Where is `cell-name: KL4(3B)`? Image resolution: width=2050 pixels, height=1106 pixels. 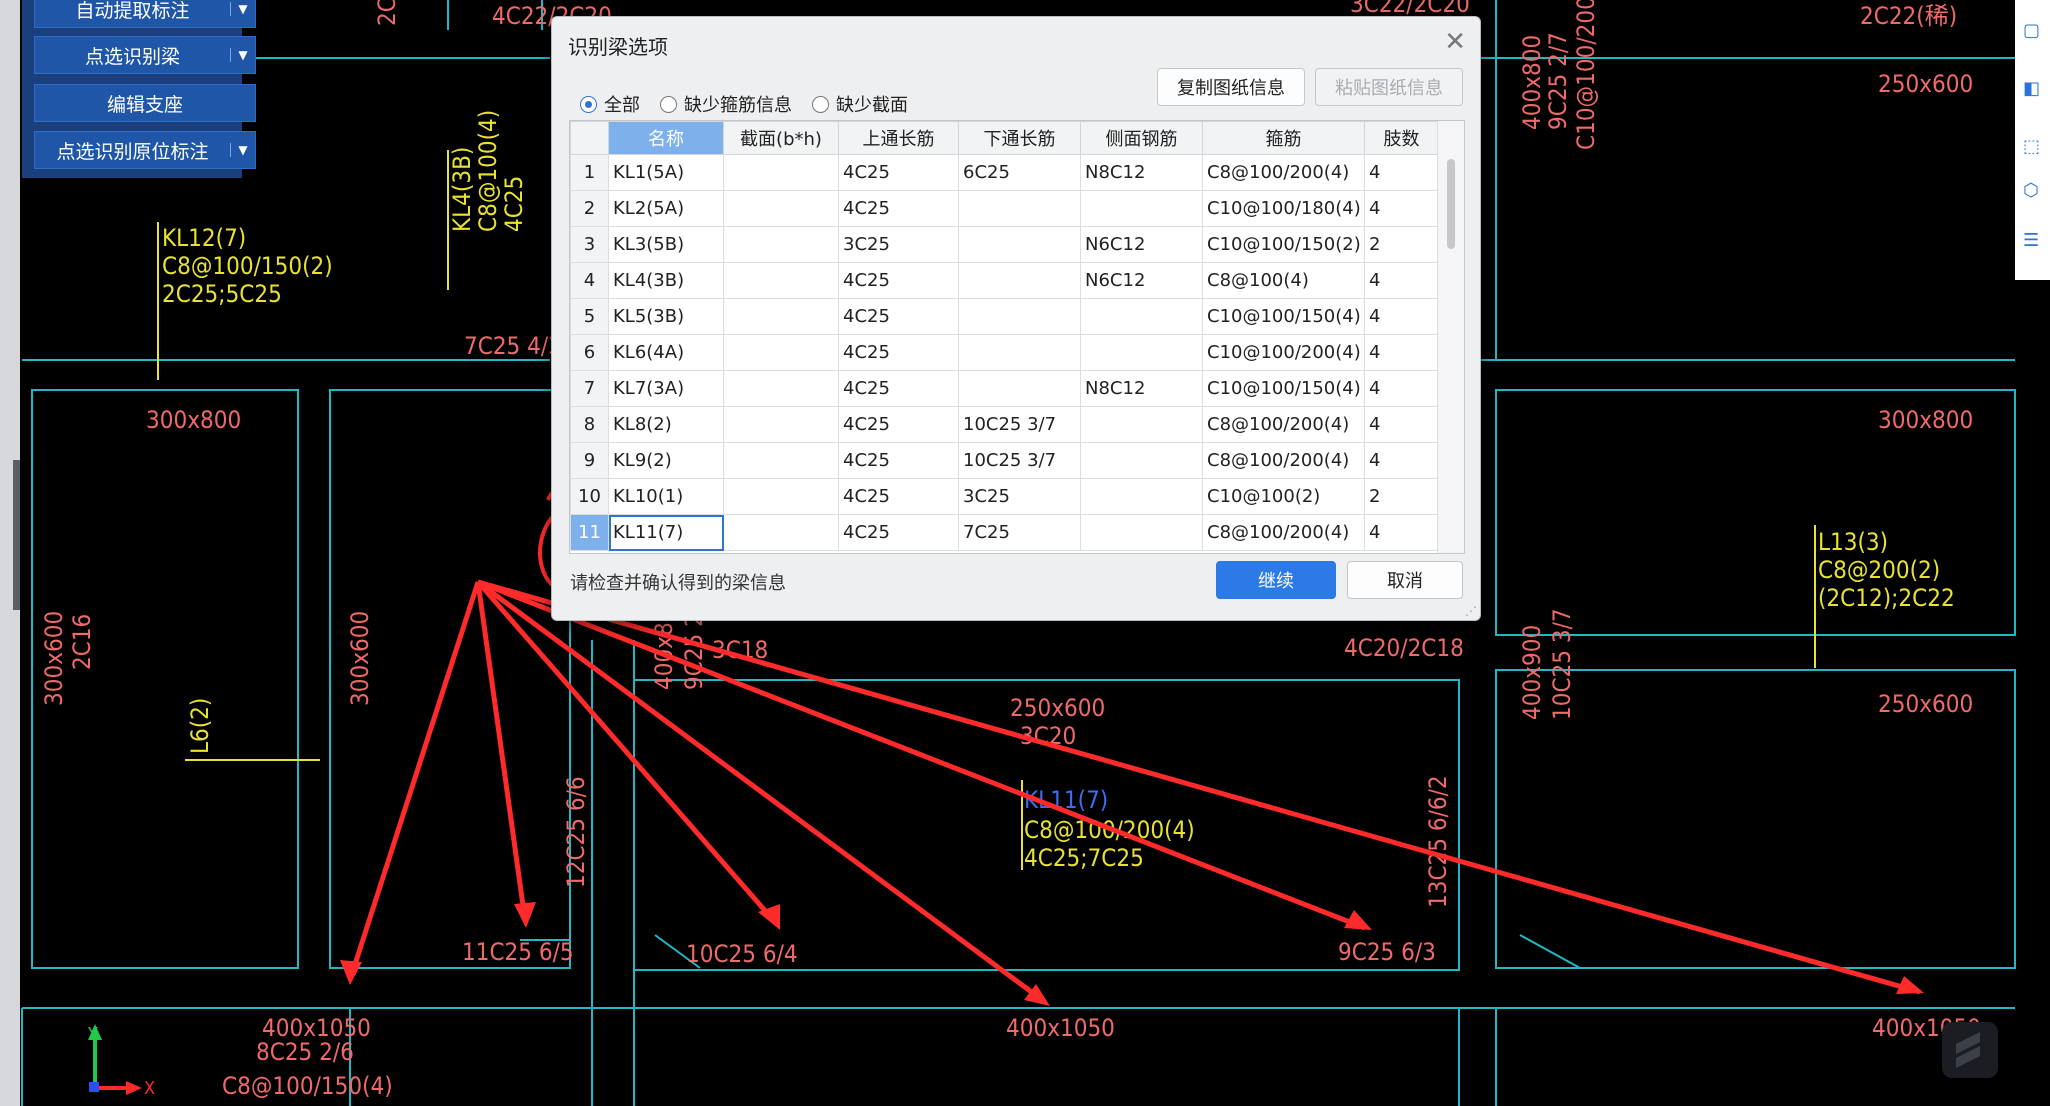 cell-name: KL4(3B) is located at coordinates (666, 280).